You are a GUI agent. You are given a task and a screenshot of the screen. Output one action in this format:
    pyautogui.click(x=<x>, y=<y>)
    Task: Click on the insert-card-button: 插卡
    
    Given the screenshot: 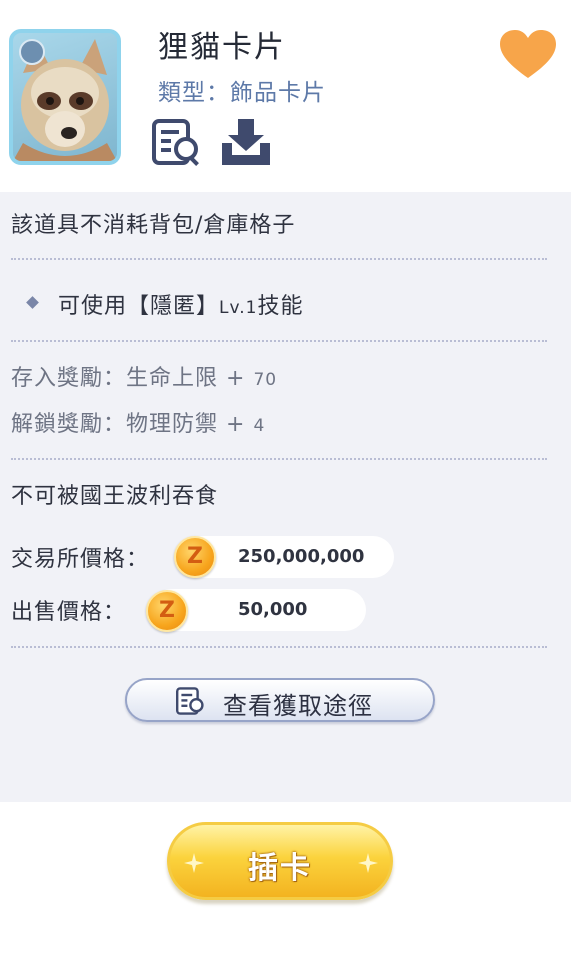 What is the action you would take?
    pyautogui.click(x=280, y=861)
    